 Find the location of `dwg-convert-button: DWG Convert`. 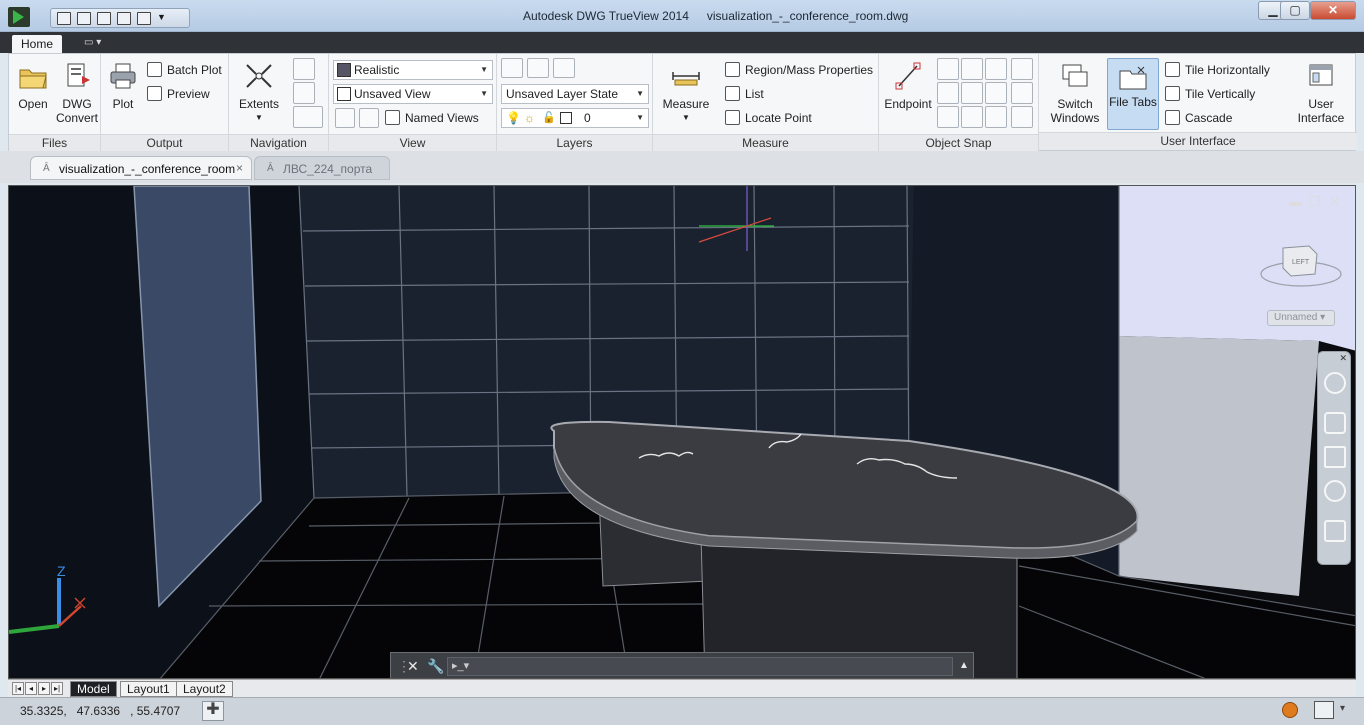

dwg-convert-button: DWG Convert is located at coordinates (77, 93).